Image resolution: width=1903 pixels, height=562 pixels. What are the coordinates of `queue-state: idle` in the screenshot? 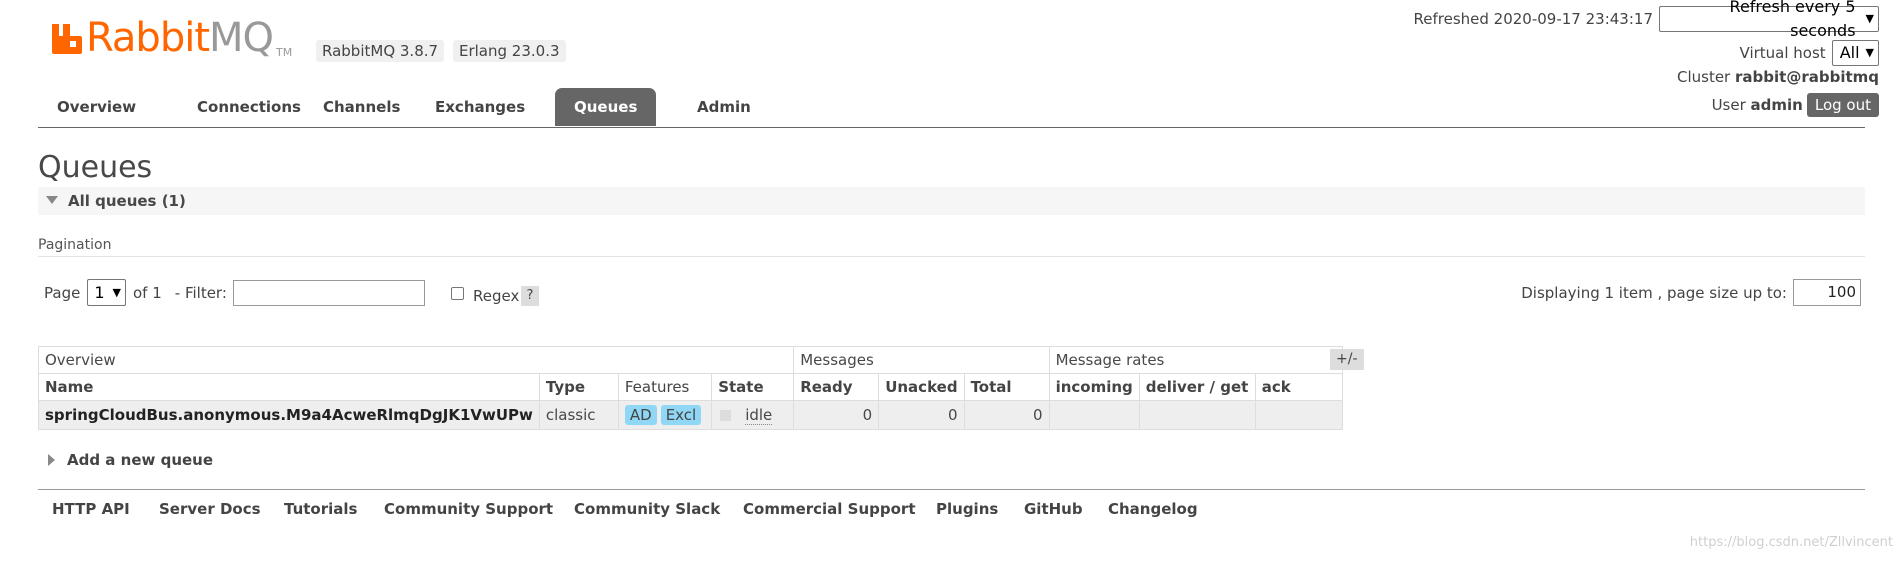 It's located at (753, 415).